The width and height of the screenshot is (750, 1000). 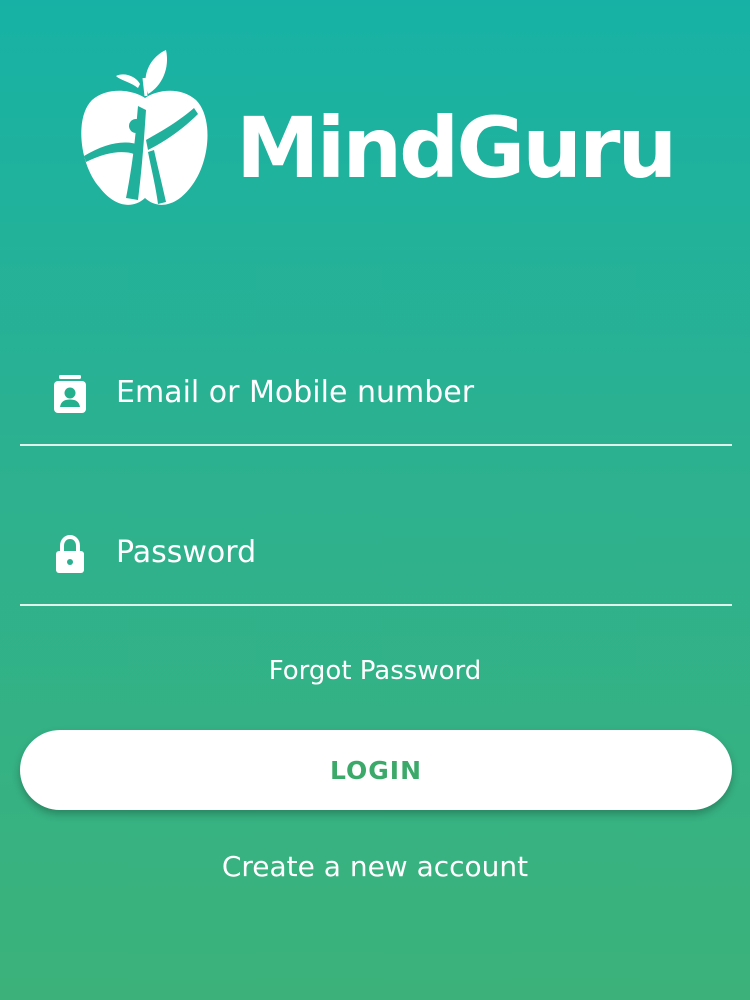 What do you see at coordinates (70, 394) in the screenshot?
I see `contact-card-icon` at bounding box center [70, 394].